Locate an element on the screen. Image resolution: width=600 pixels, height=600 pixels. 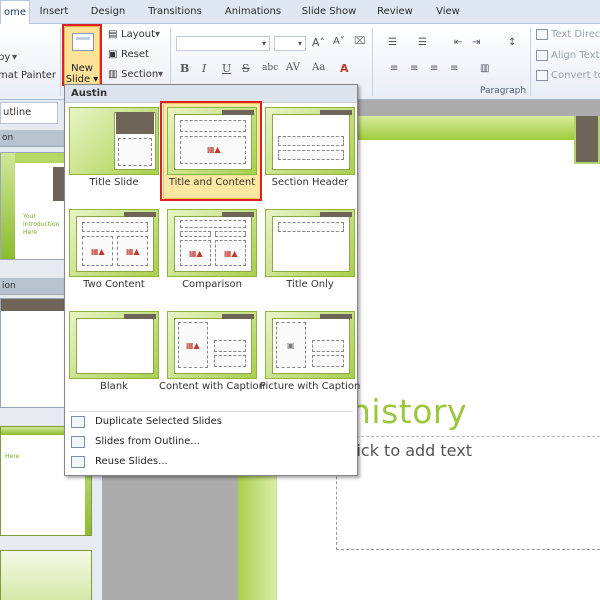
layout-picture-with-caption: ▣ is located at coordinates (310, 345).